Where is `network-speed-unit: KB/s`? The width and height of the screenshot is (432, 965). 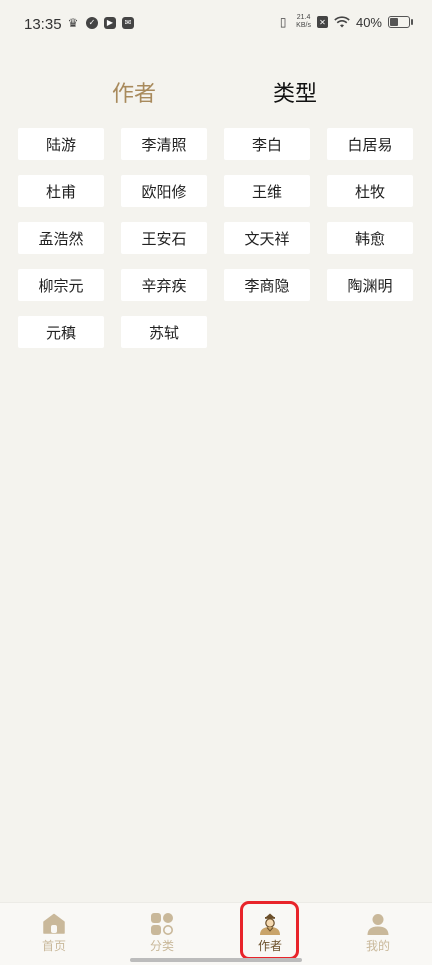
network-speed-unit: KB/s is located at coordinates (303, 25).